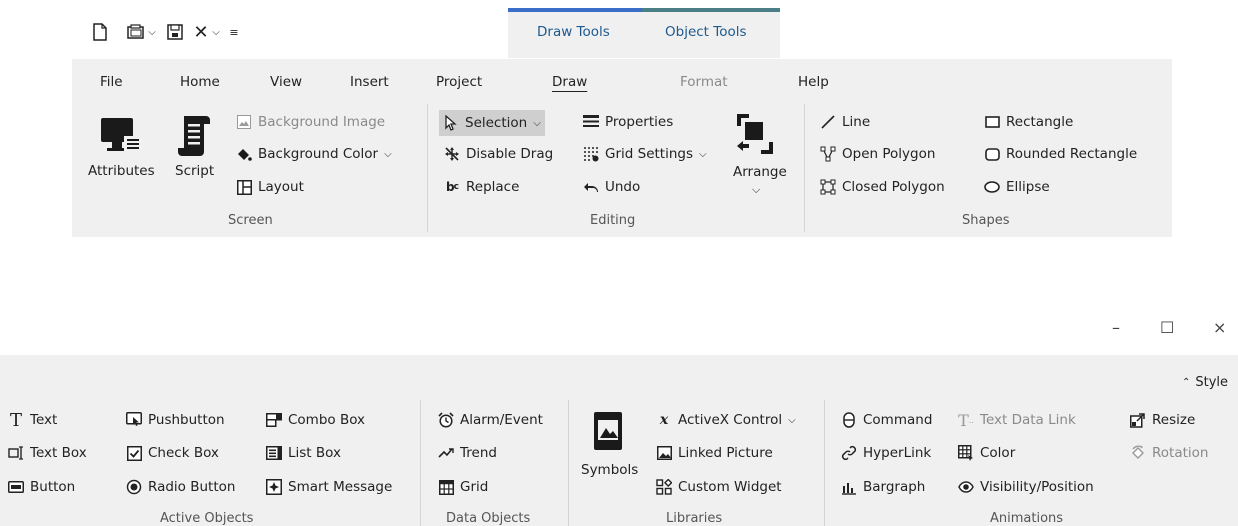  Describe the element at coordinates (172, 453) in the screenshot. I see `check-box-button: Check Box` at that location.